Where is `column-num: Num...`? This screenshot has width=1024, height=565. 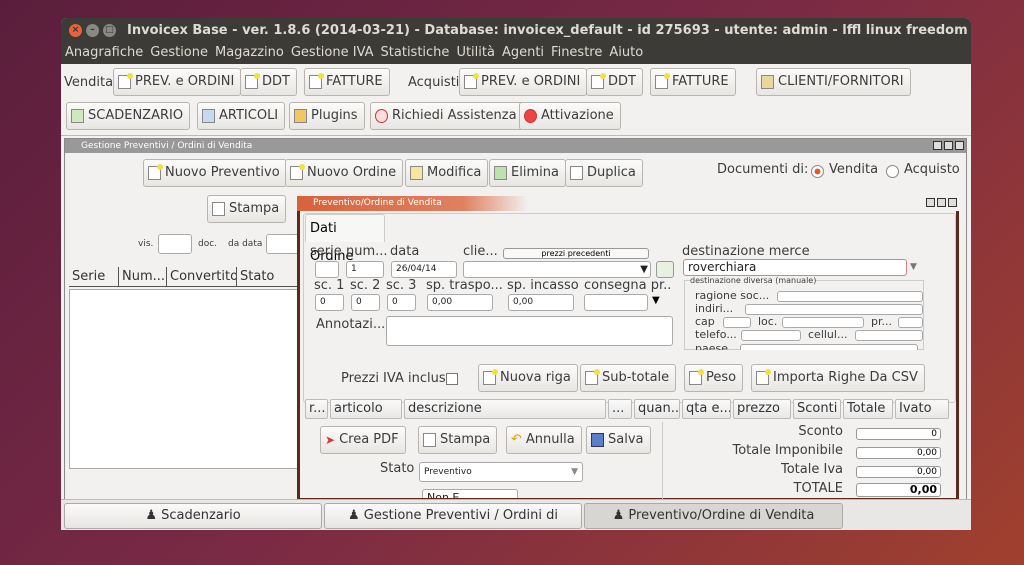
column-num: Num... is located at coordinates (143, 277).